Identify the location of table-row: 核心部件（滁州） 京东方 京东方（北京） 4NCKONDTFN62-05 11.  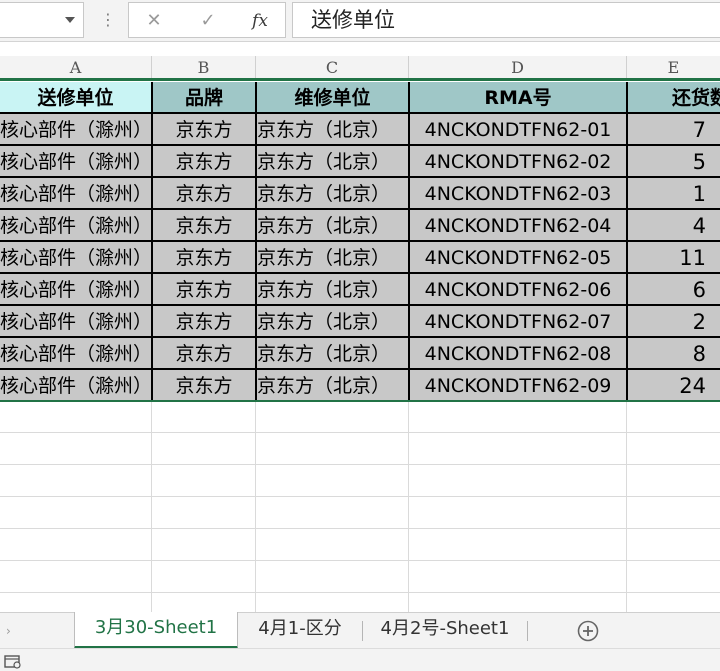
(360, 258).